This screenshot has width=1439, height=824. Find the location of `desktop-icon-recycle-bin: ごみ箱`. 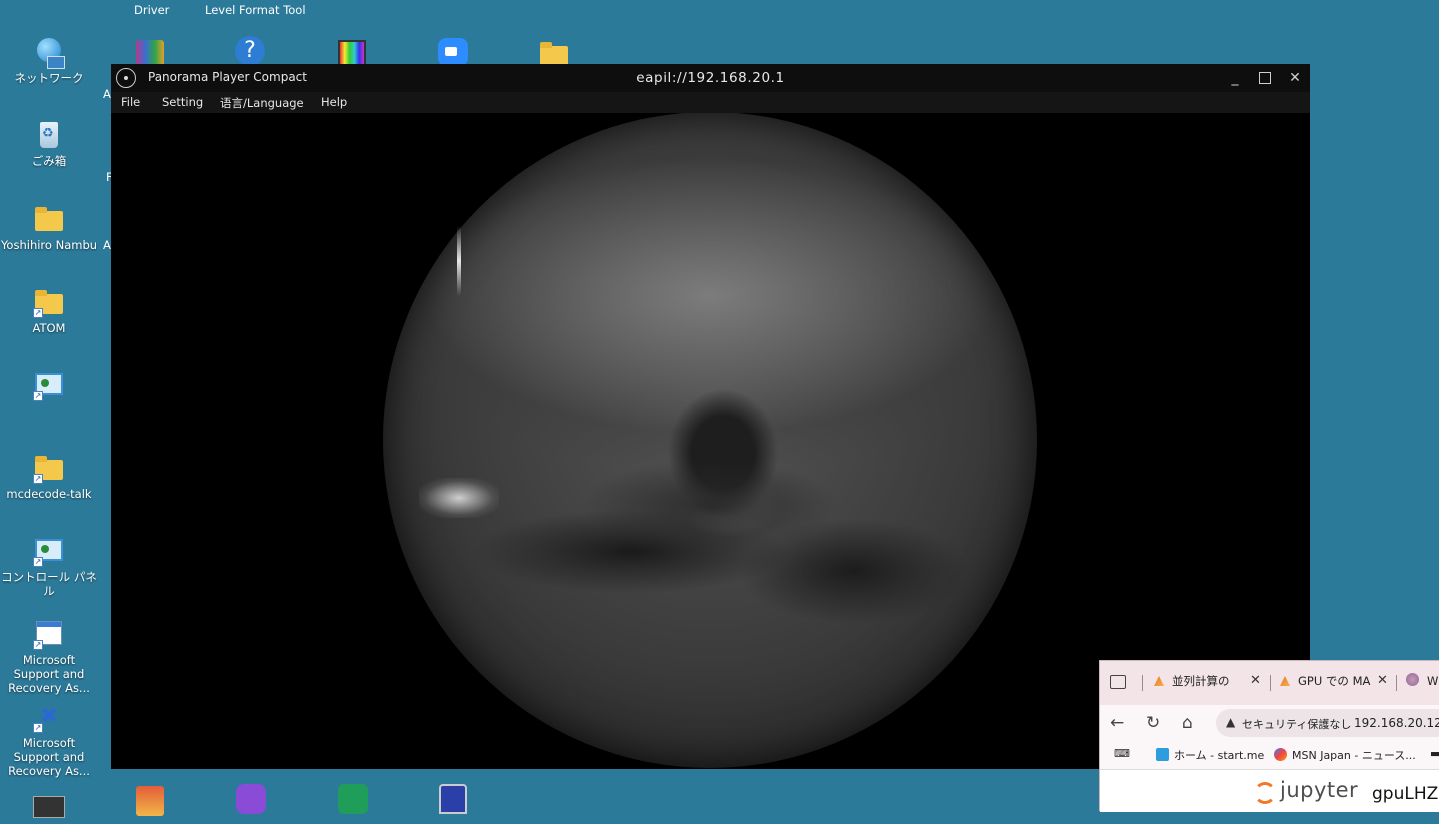

desktop-icon-recycle-bin: ごみ箱 is located at coordinates (49, 143).